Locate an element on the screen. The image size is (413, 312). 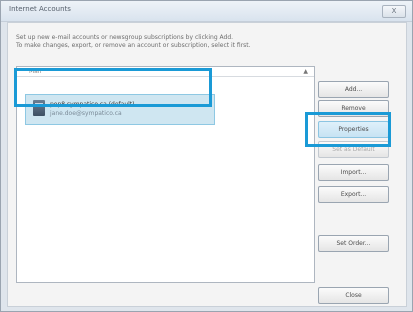
title-bar: Internet Accounts X is located at coordinates (206, 11).